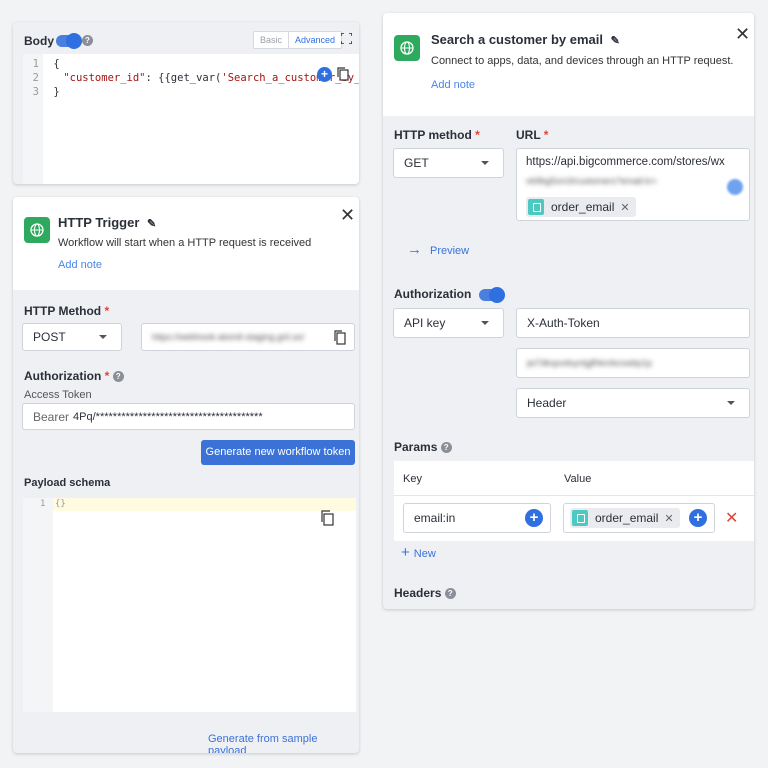 The width and height of the screenshot is (768, 768). Describe the element at coordinates (248, 337) in the screenshot. I see `webhook-url-field: https://webhook-atomtl-staging.grit.so/` at that location.